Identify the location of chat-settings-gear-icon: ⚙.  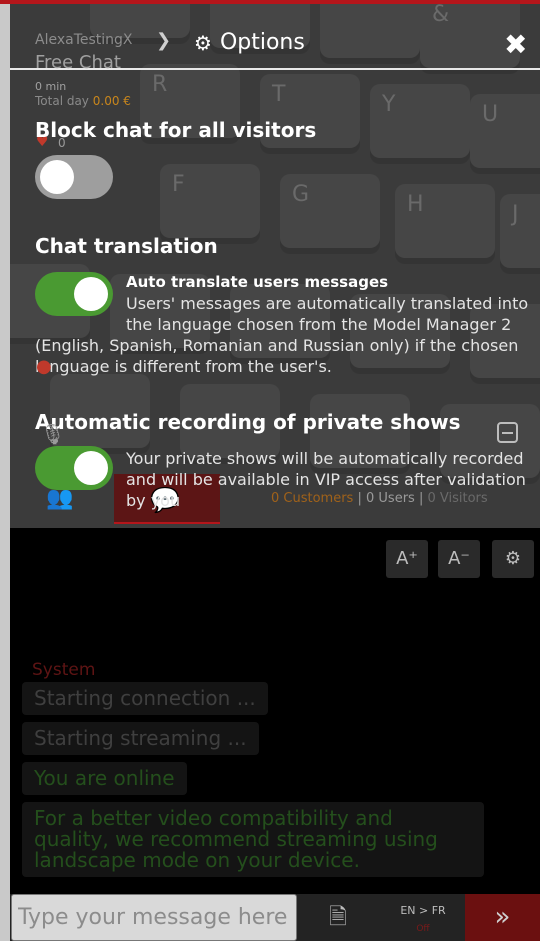
(513, 559).